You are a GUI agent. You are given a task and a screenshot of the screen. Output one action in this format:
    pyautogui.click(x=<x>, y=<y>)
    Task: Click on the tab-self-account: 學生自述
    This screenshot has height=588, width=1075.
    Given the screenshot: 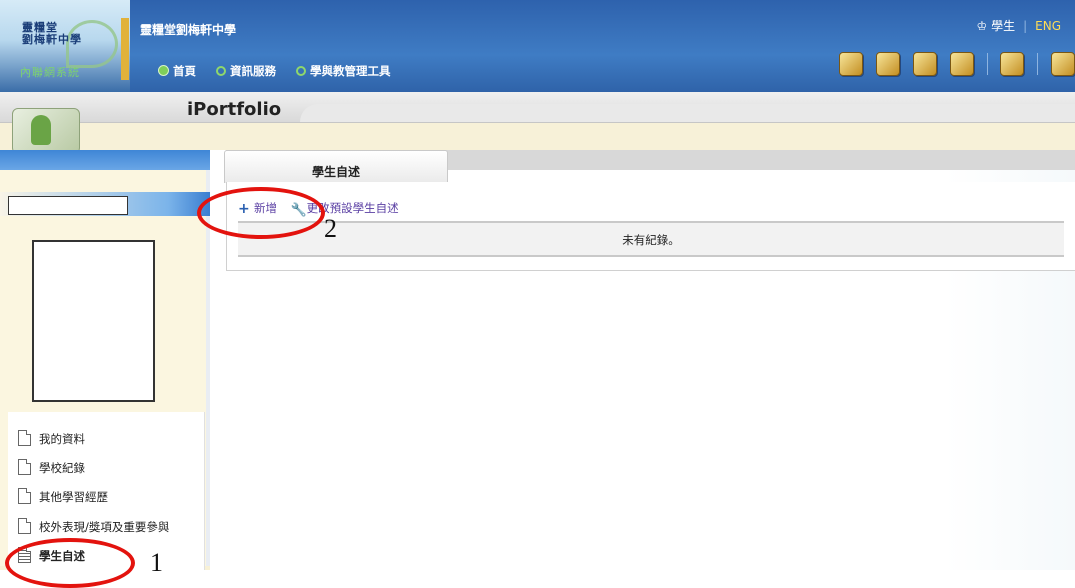 What is the action you would take?
    pyautogui.click(x=336, y=166)
    